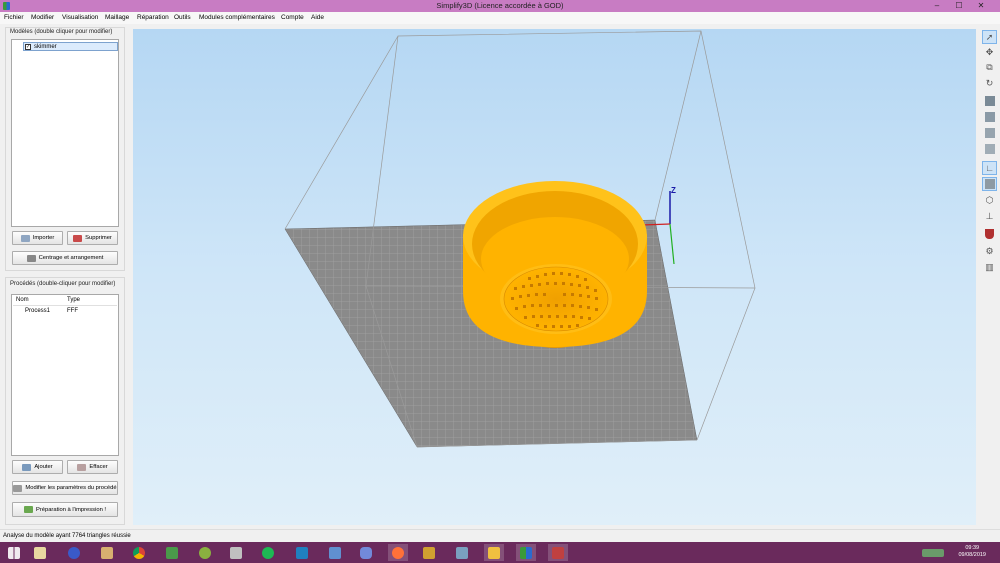  I want to click on app-icon-green, so click(172, 552).